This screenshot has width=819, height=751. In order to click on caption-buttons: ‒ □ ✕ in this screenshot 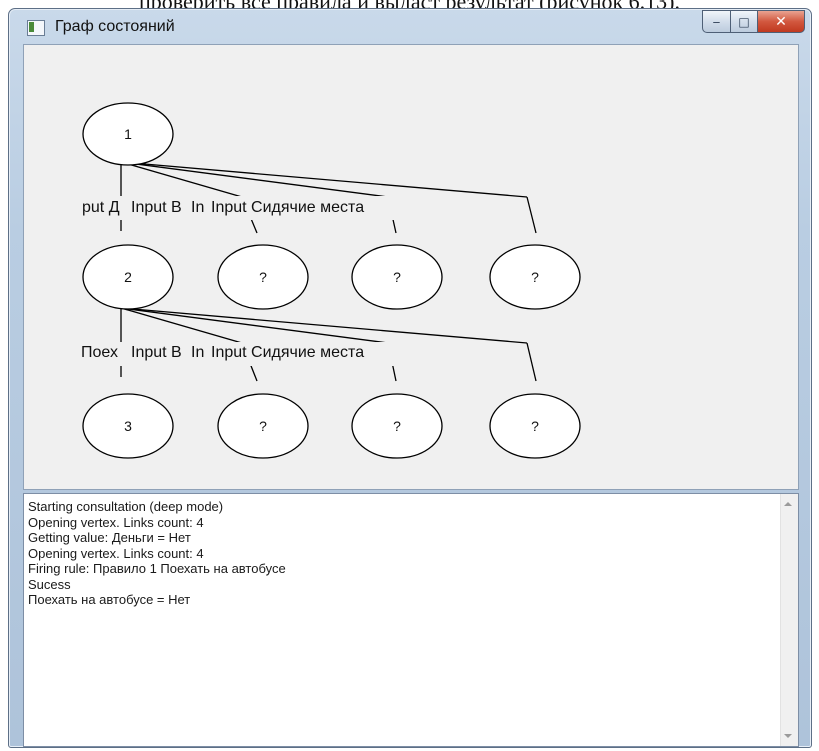, I will do `click(753, 21)`.